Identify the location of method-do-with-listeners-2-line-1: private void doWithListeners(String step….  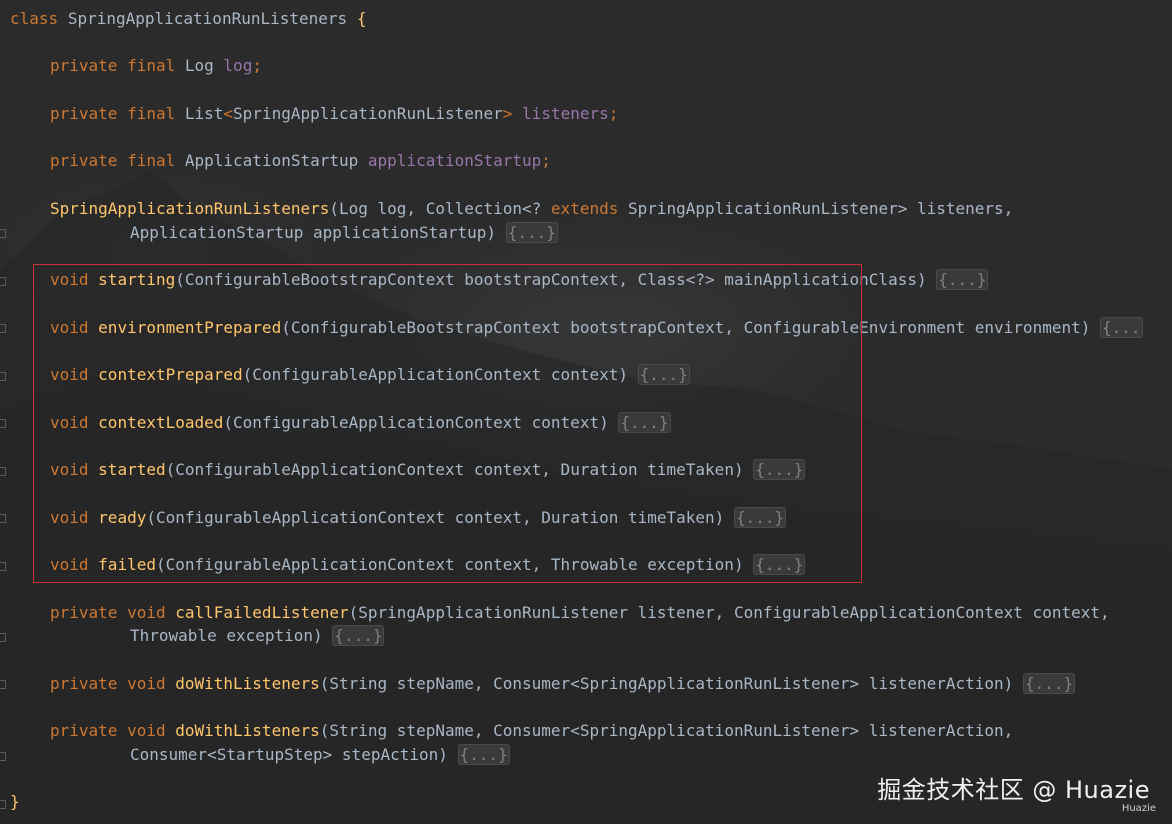
(531, 731).